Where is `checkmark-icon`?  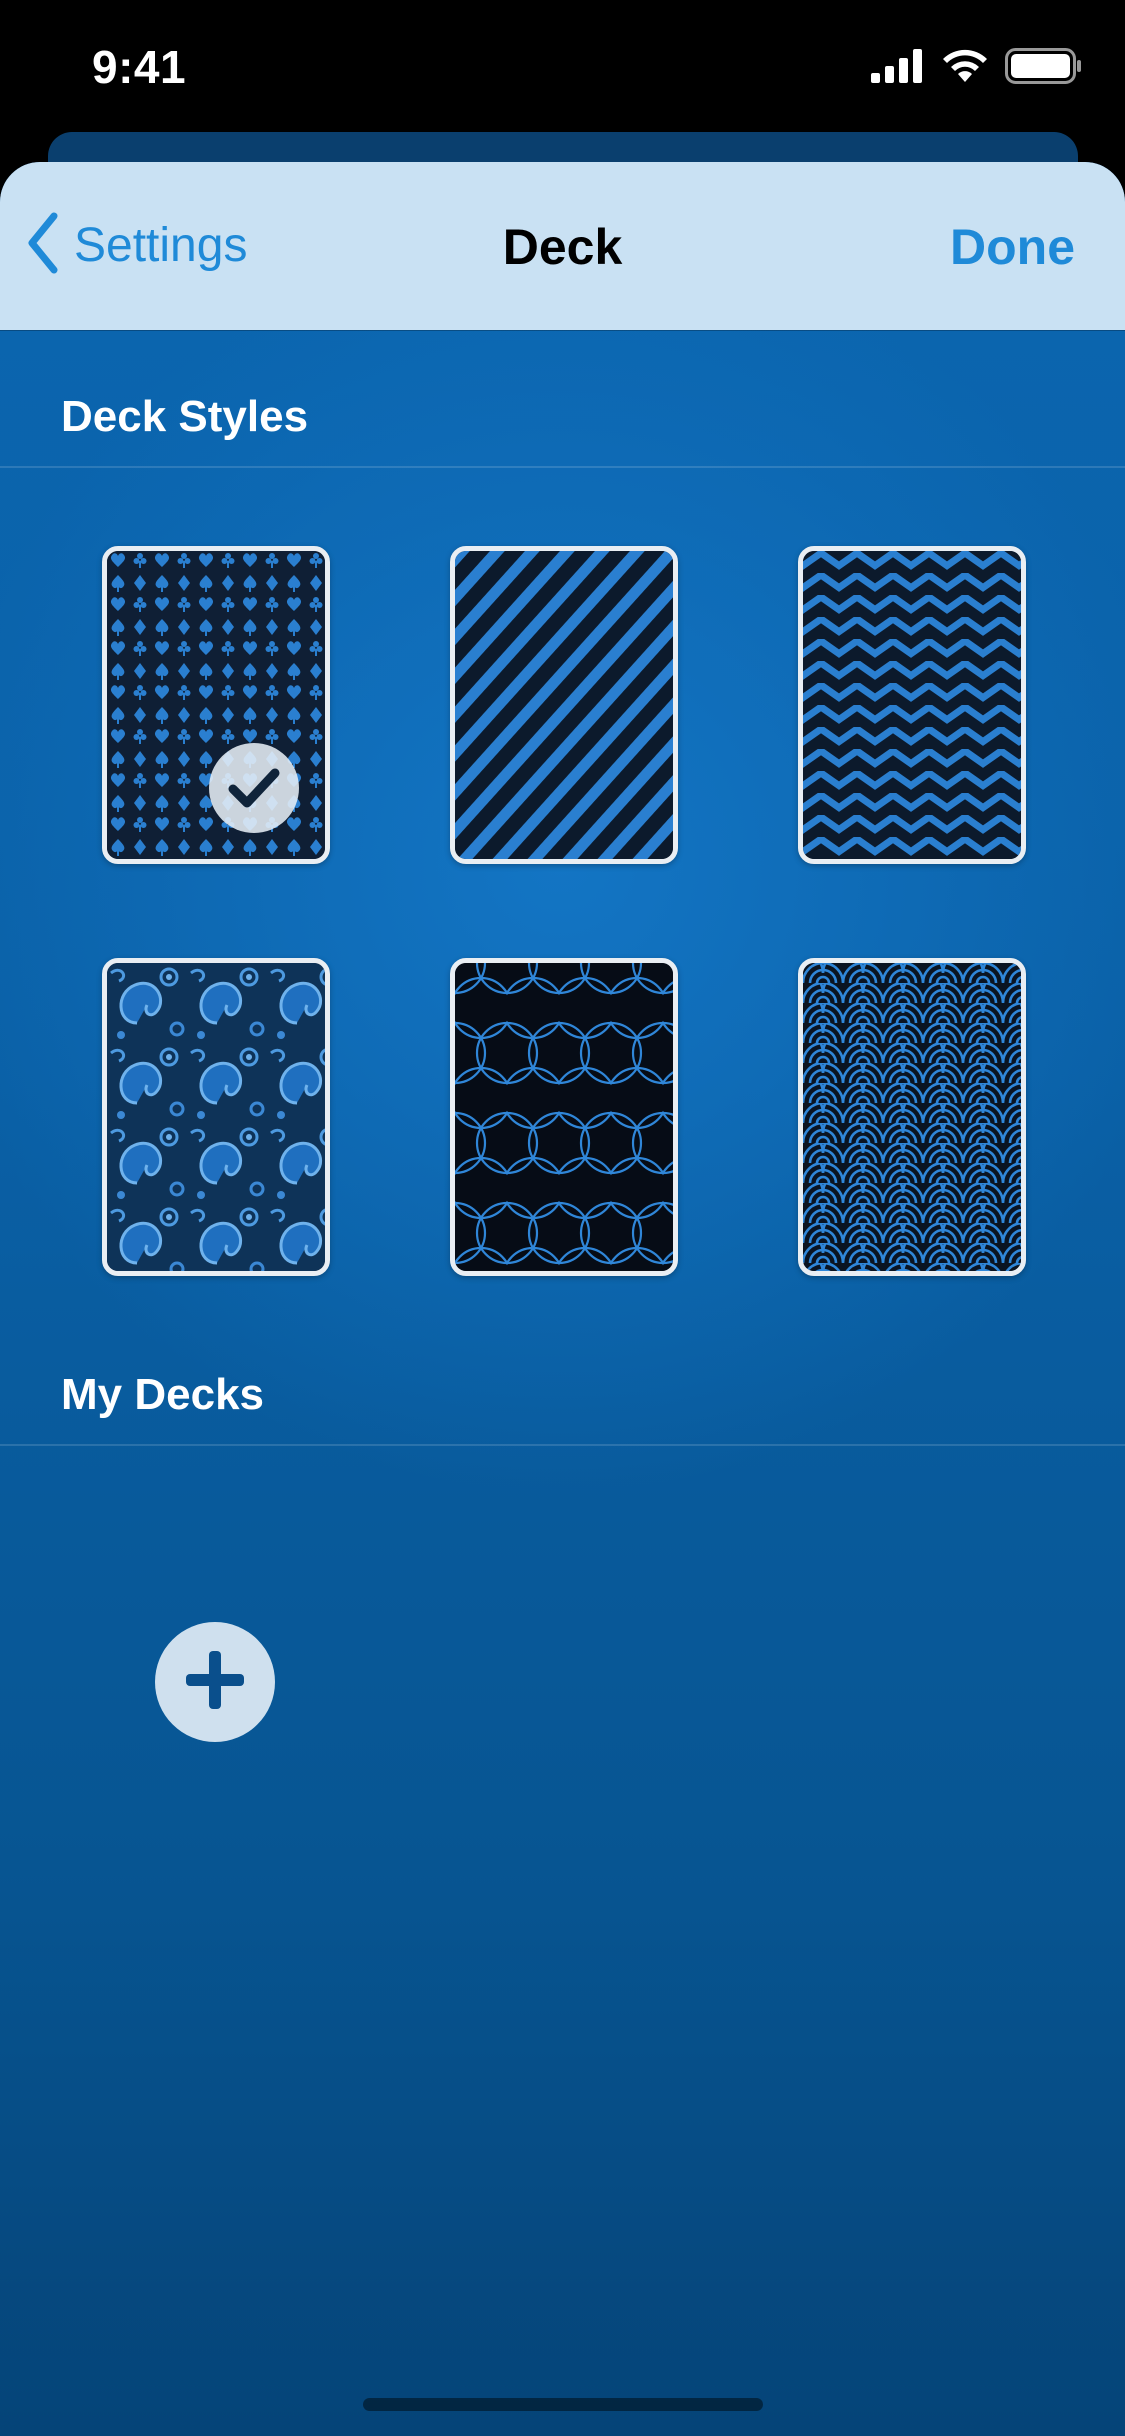
checkmark-icon is located at coordinates (254, 788).